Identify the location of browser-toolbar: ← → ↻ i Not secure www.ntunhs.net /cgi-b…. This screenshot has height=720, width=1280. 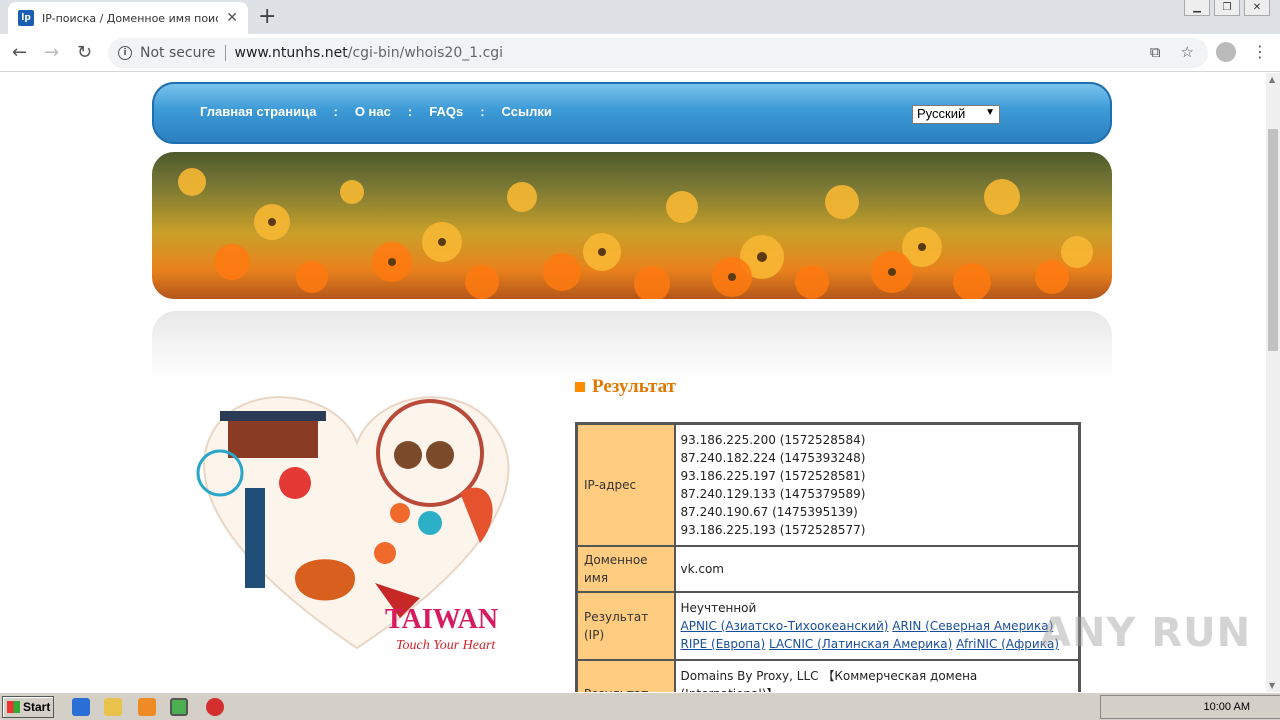
(640, 53).